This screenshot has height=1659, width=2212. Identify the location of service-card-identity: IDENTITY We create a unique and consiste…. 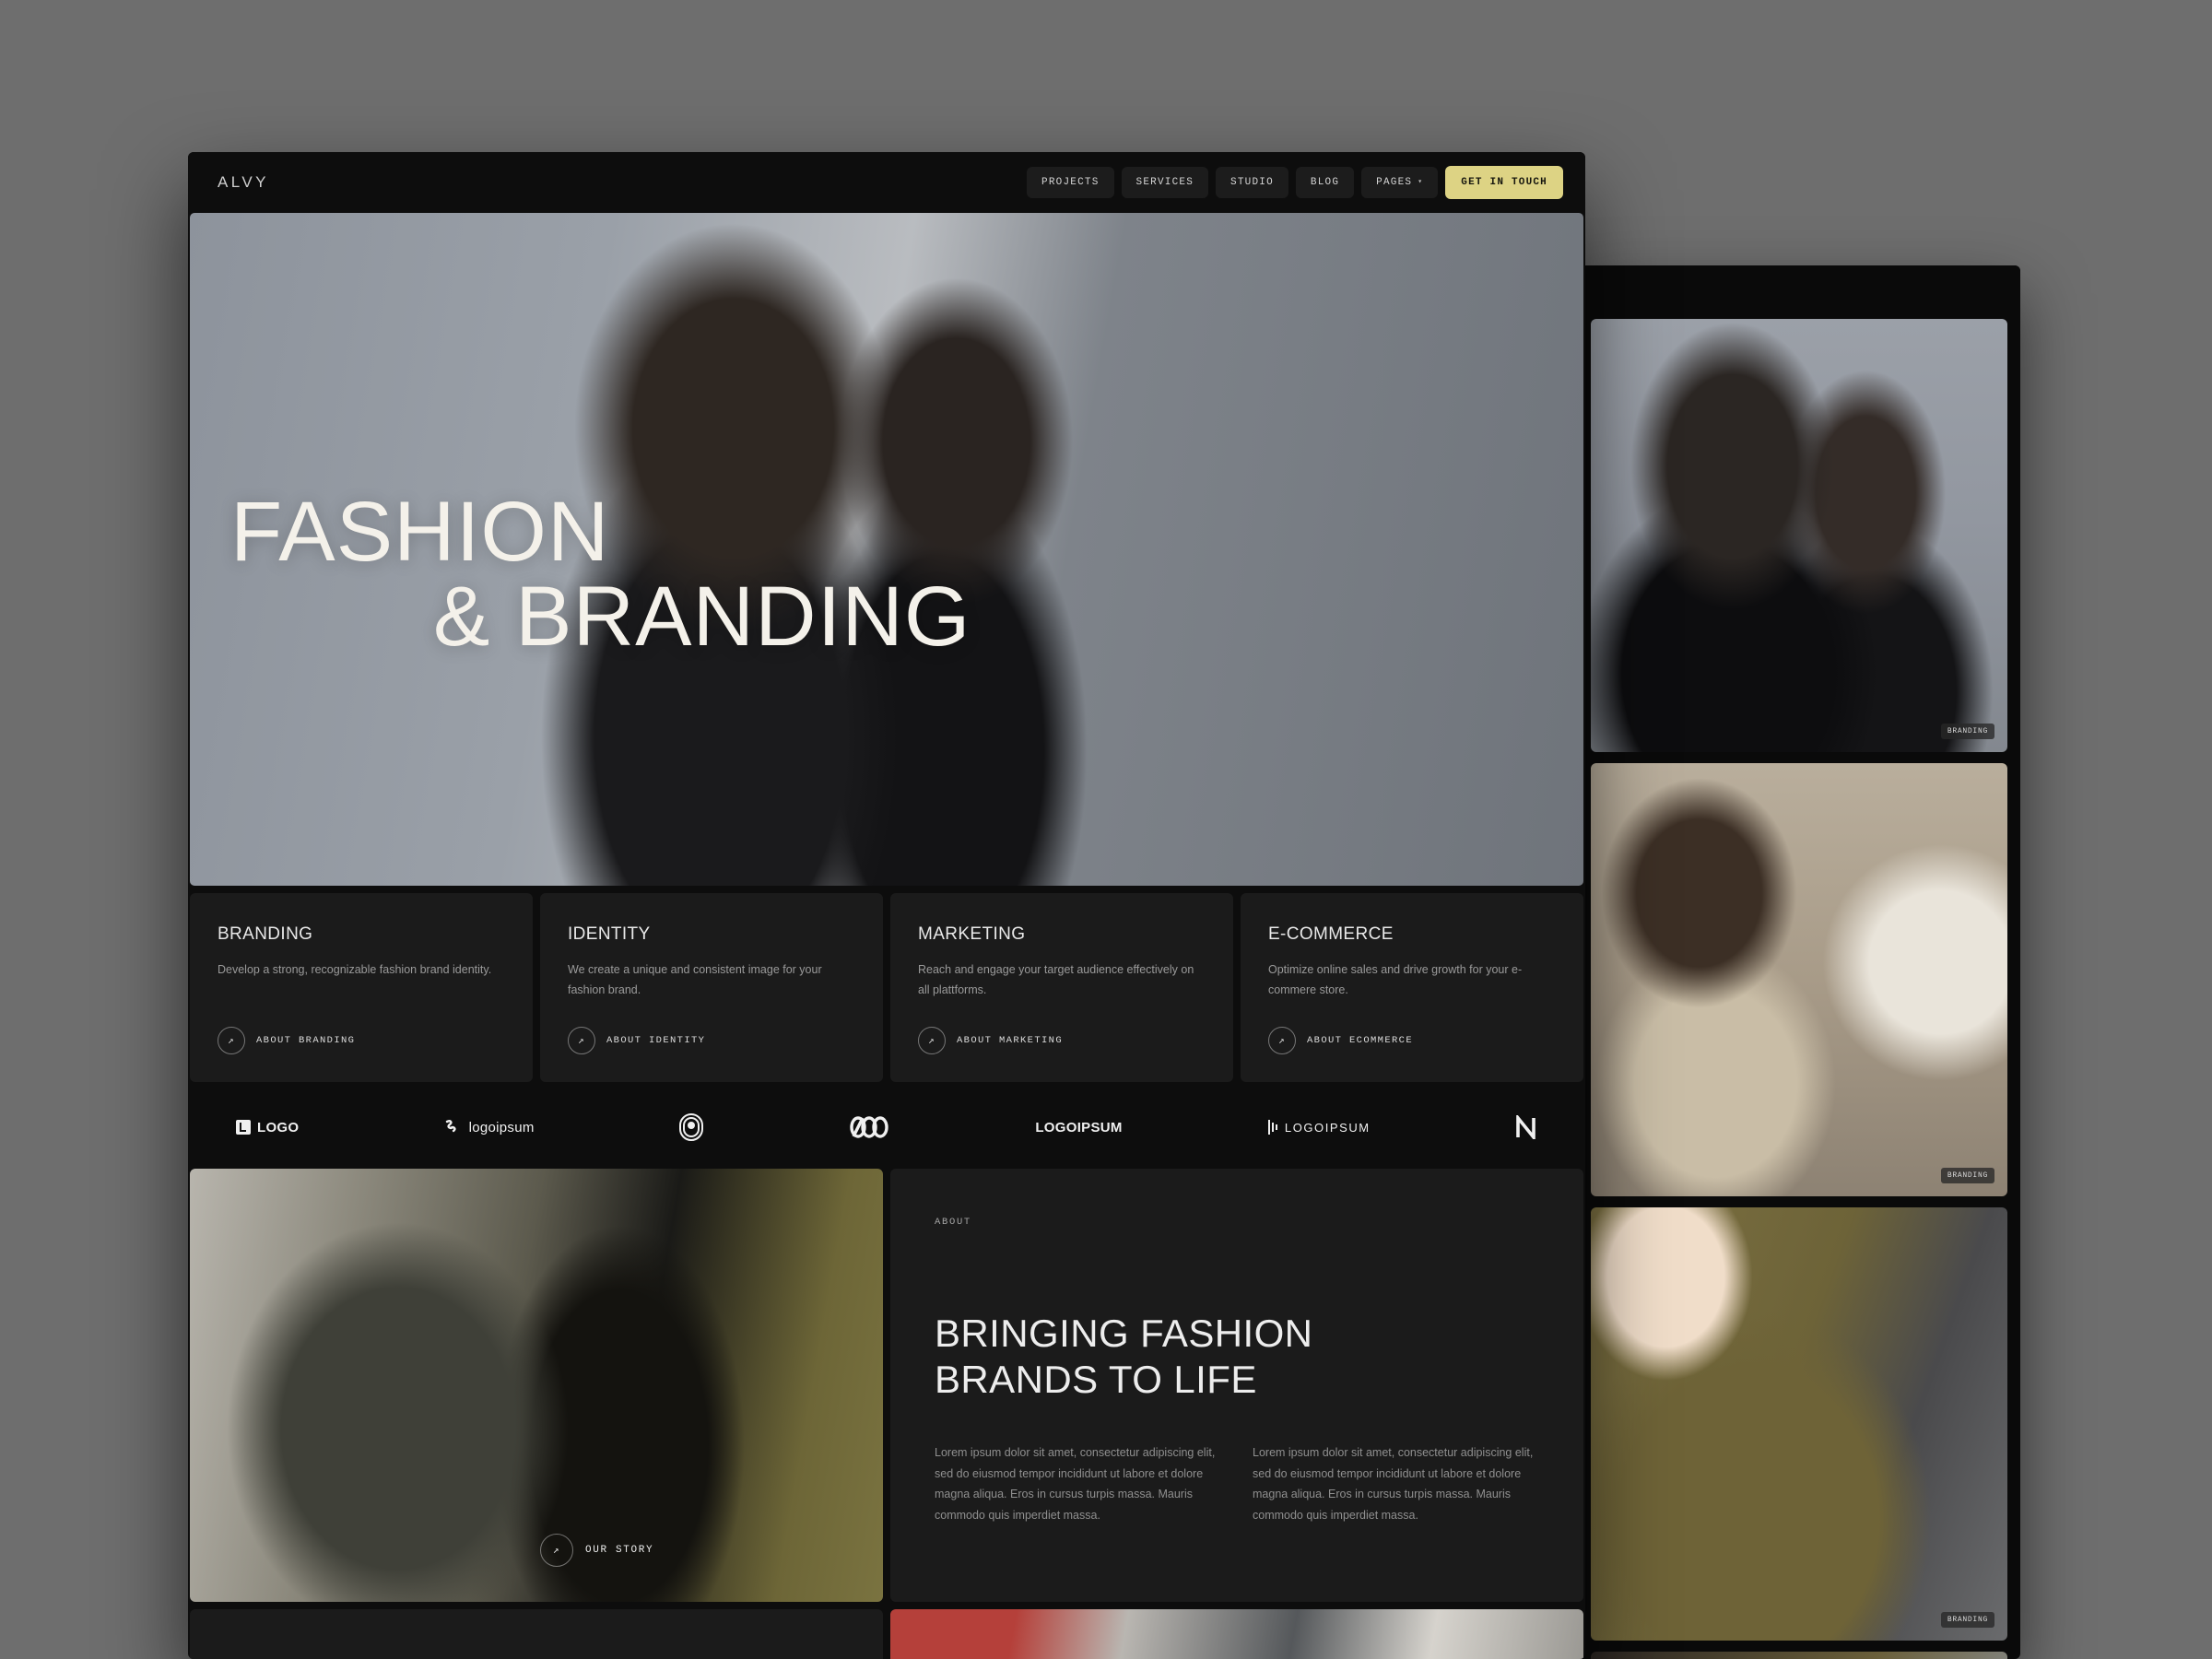
(711, 987).